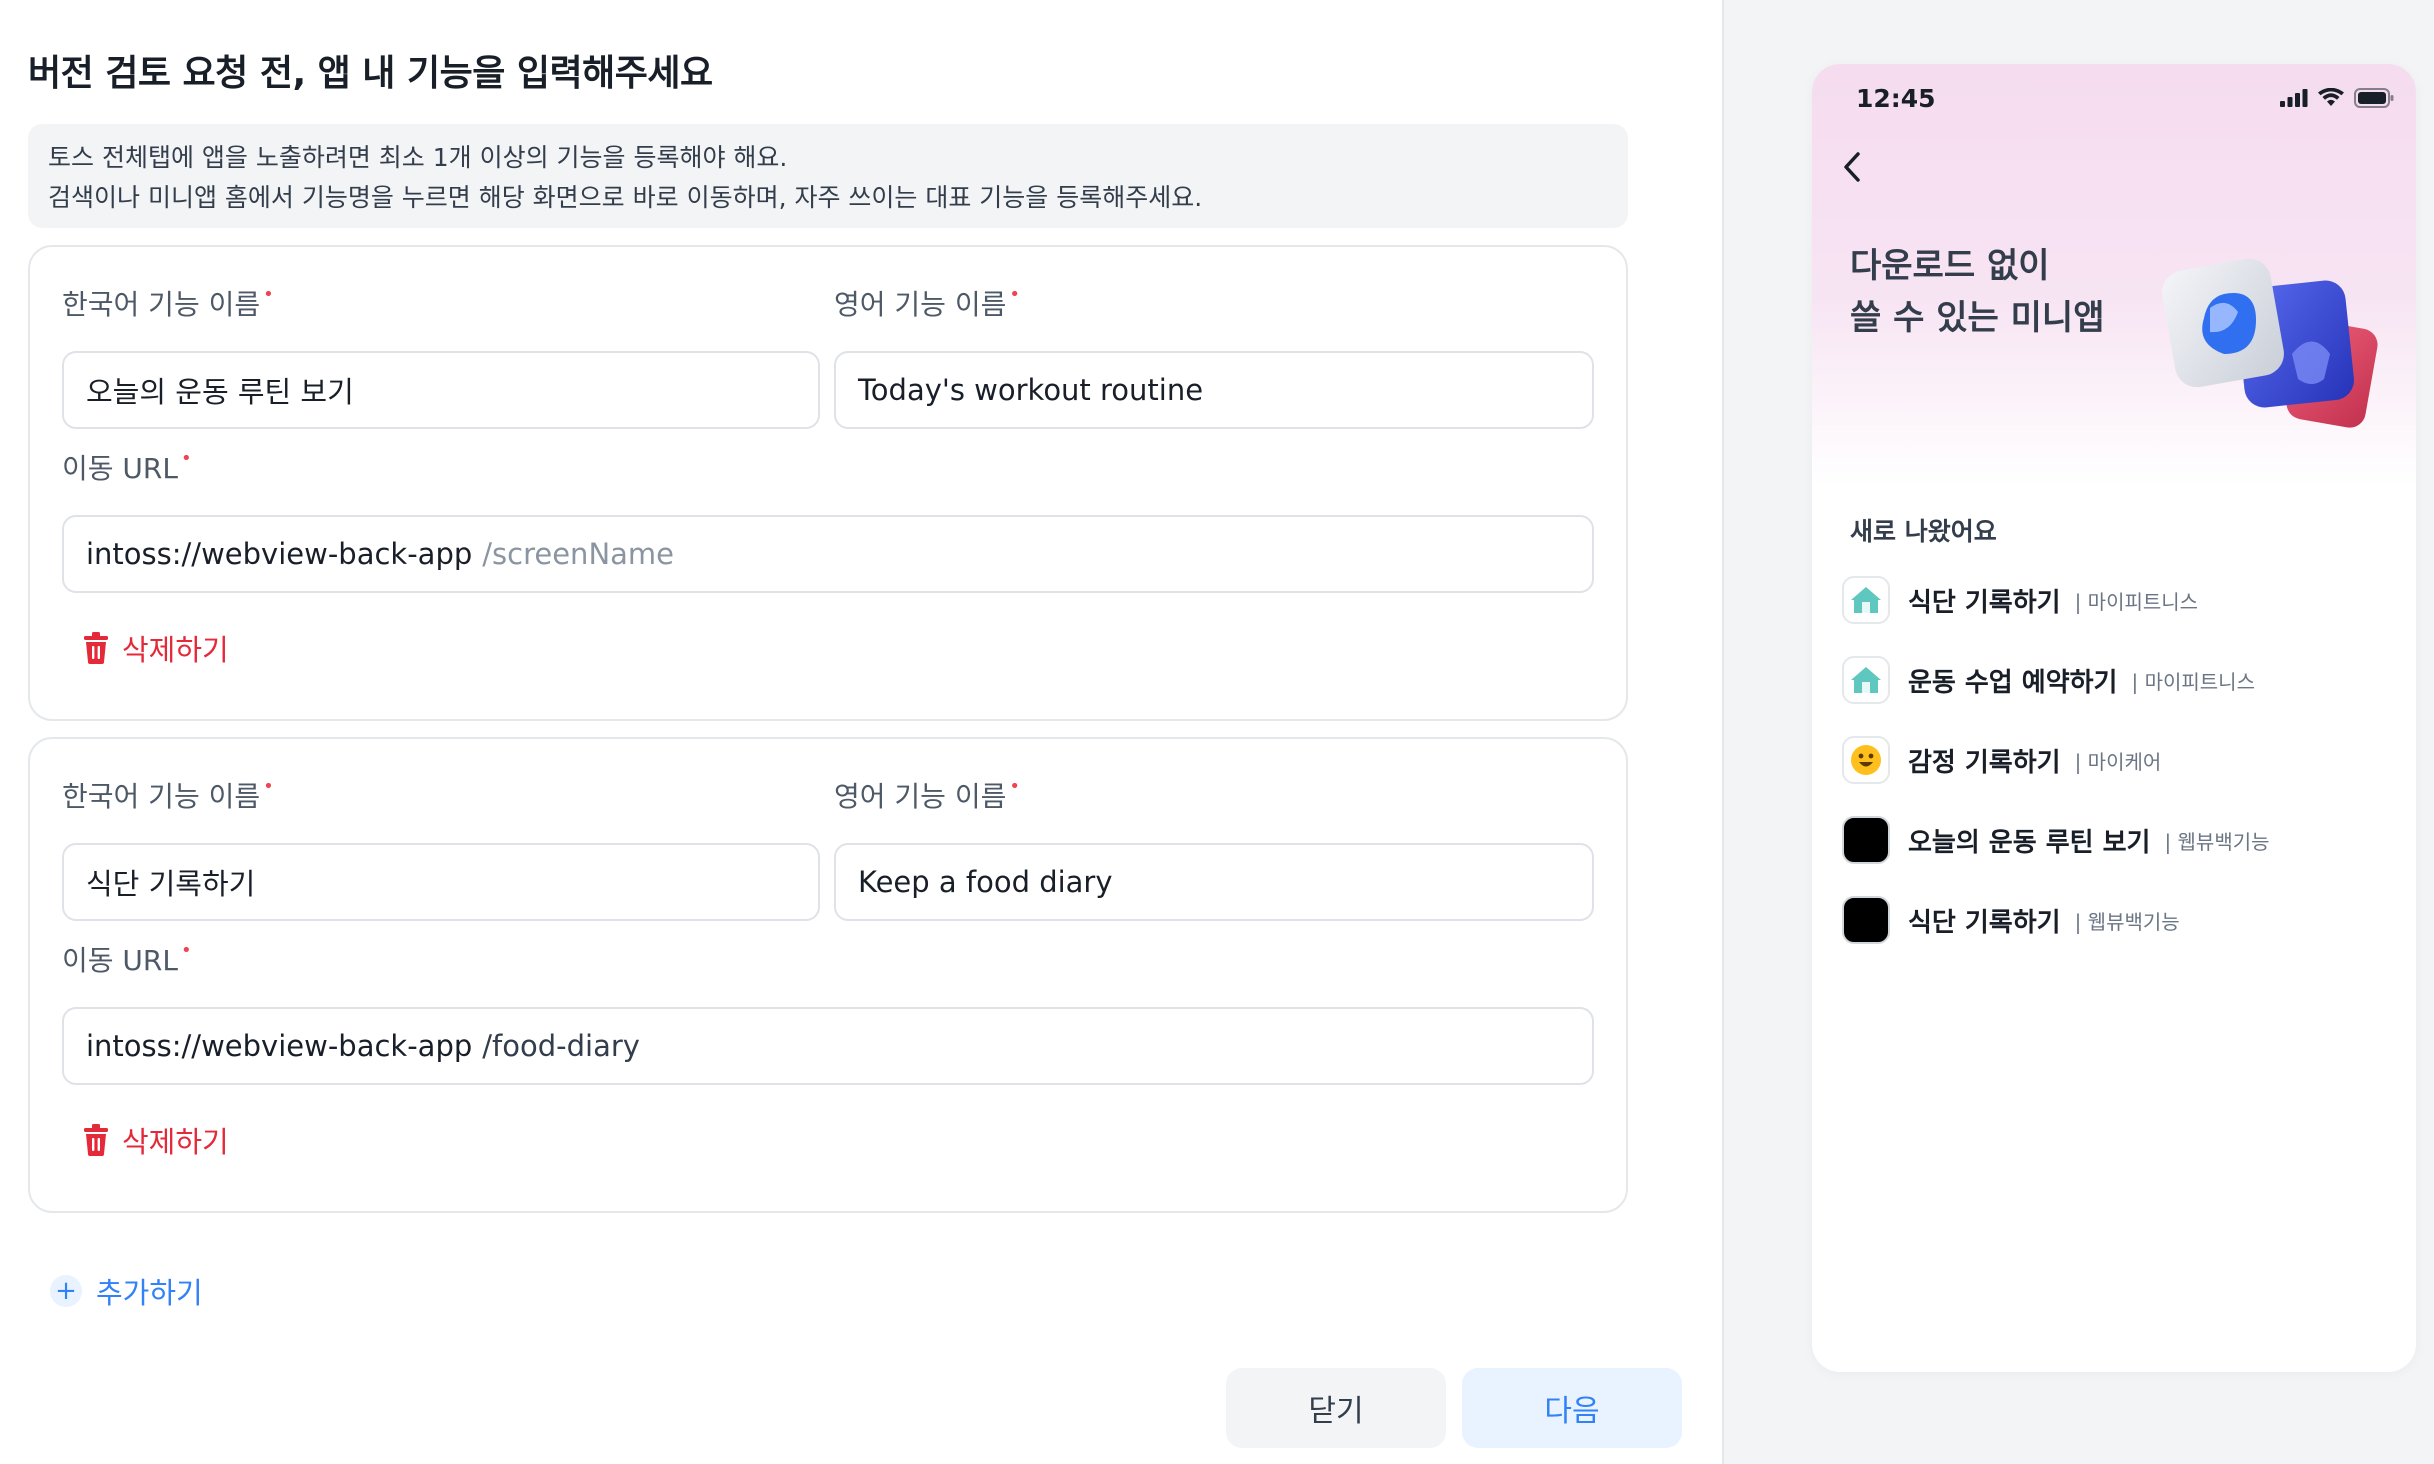 The image size is (2434, 1464). What do you see at coordinates (2294, 98) in the screenshot?
I see `signal-icon` at bounding box center [2294, 98].